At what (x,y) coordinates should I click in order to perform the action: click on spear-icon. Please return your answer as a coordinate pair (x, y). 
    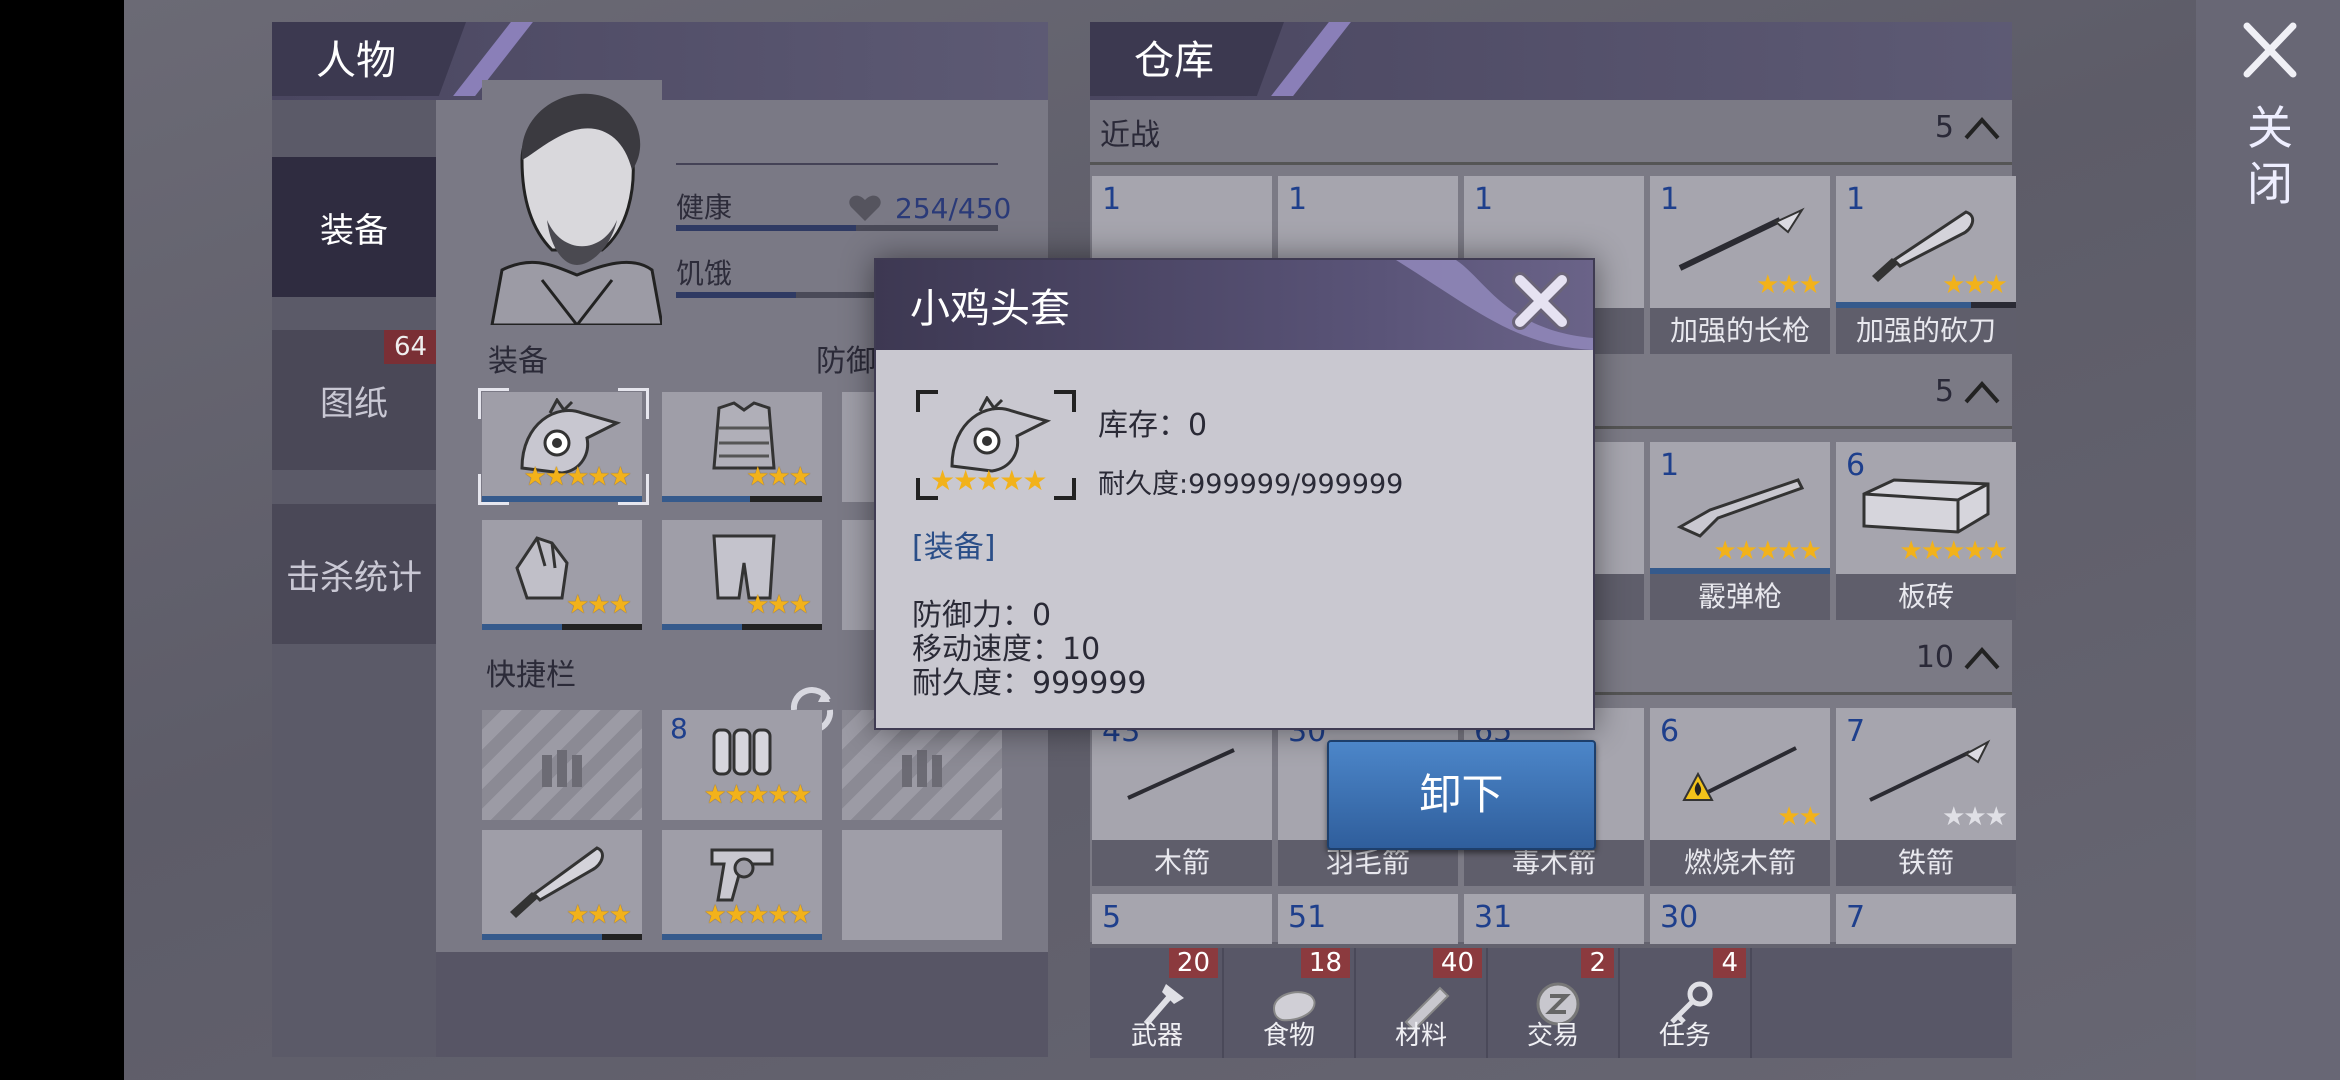
    Looking at the image, I should click on (1741, 239).